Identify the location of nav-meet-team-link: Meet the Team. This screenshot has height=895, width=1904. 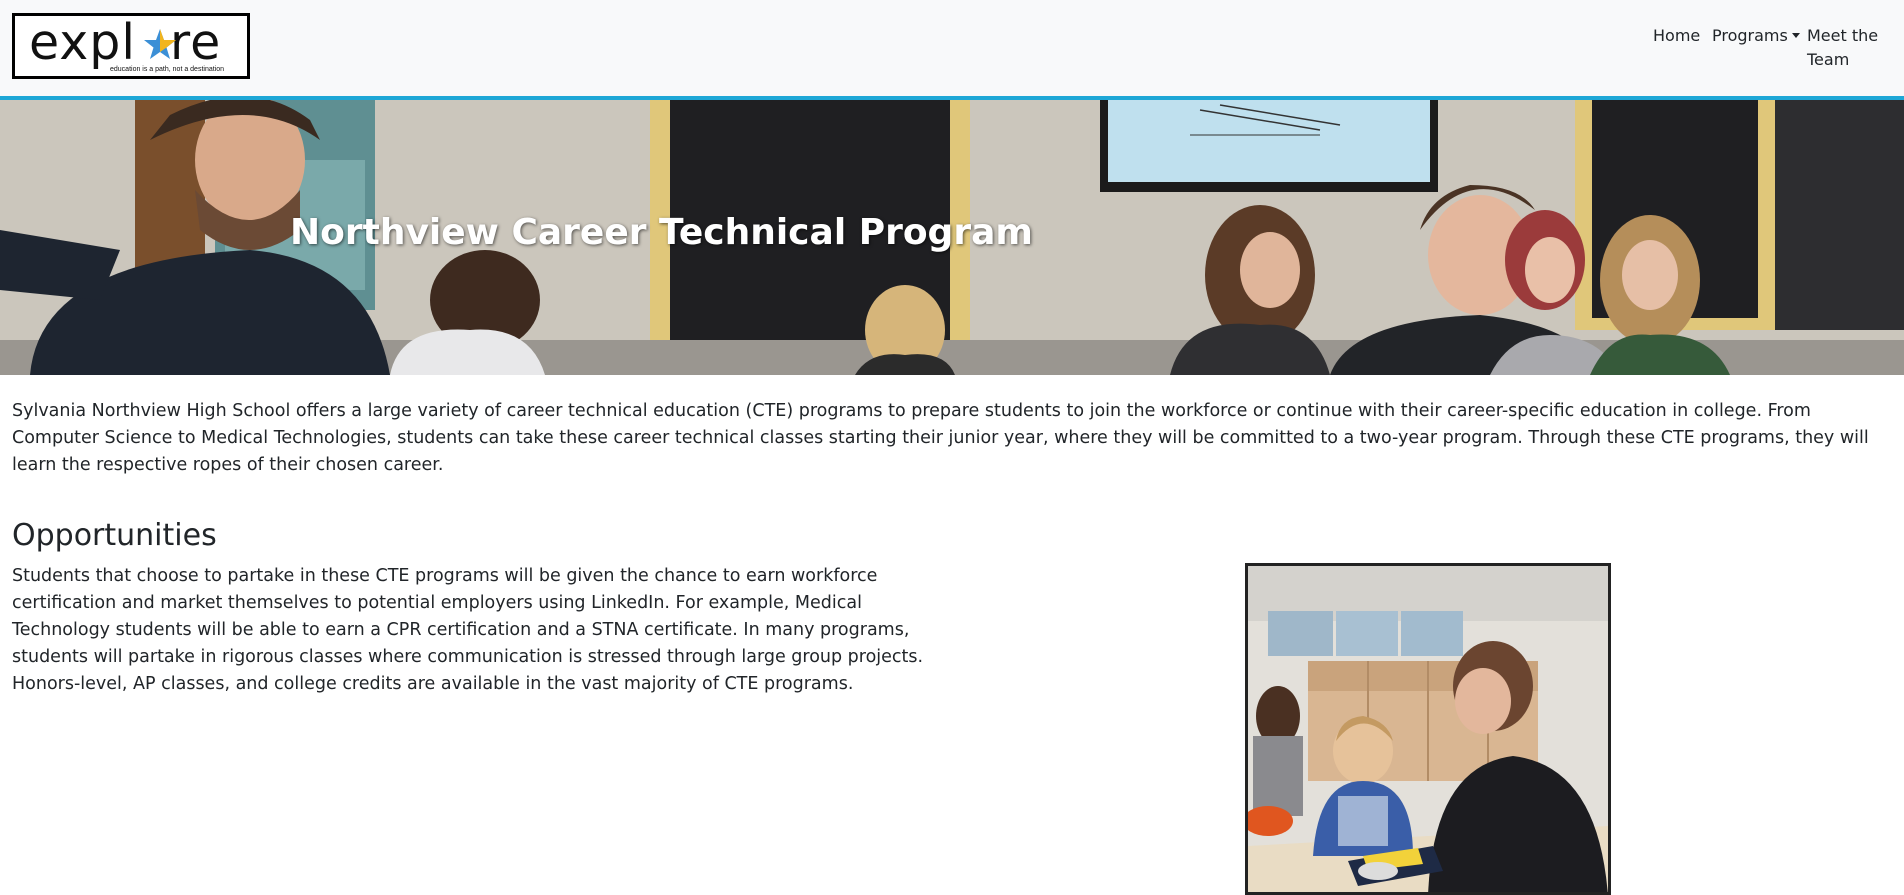
(1847, 48).